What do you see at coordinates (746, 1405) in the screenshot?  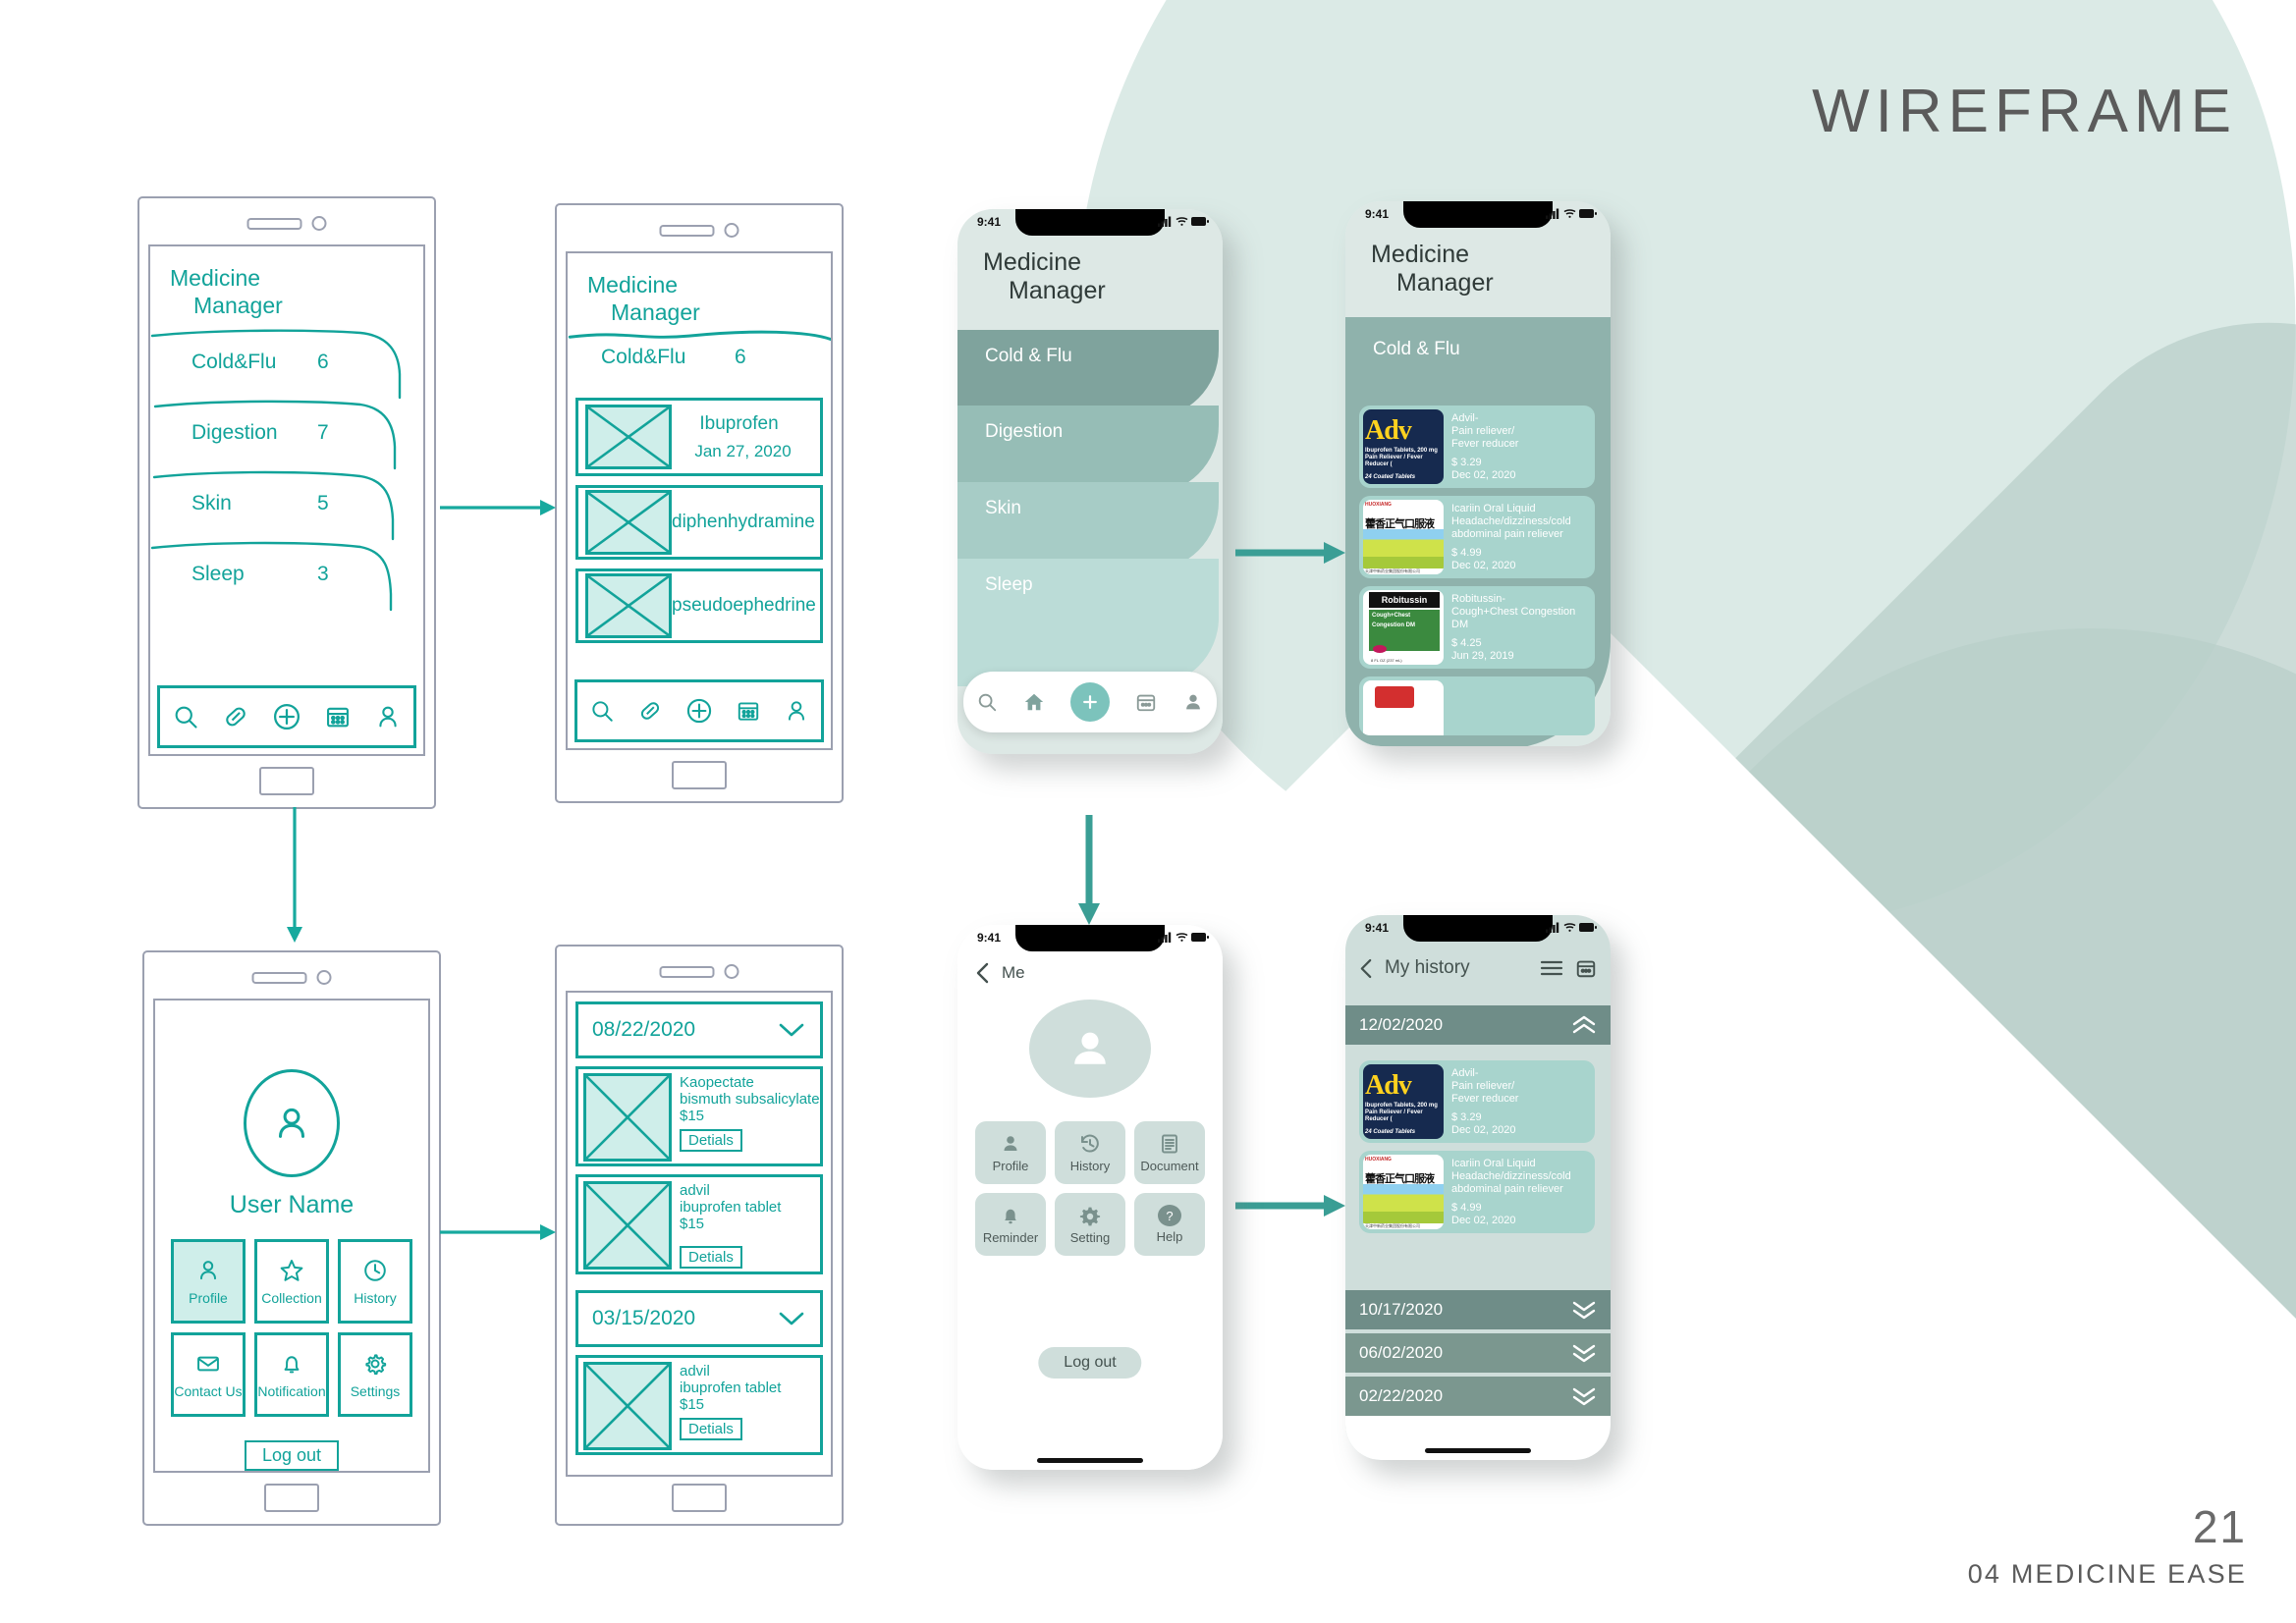 I see `item-details: advil ibuprofen tablet $15 Detials` at bounding box center [746, 1405].